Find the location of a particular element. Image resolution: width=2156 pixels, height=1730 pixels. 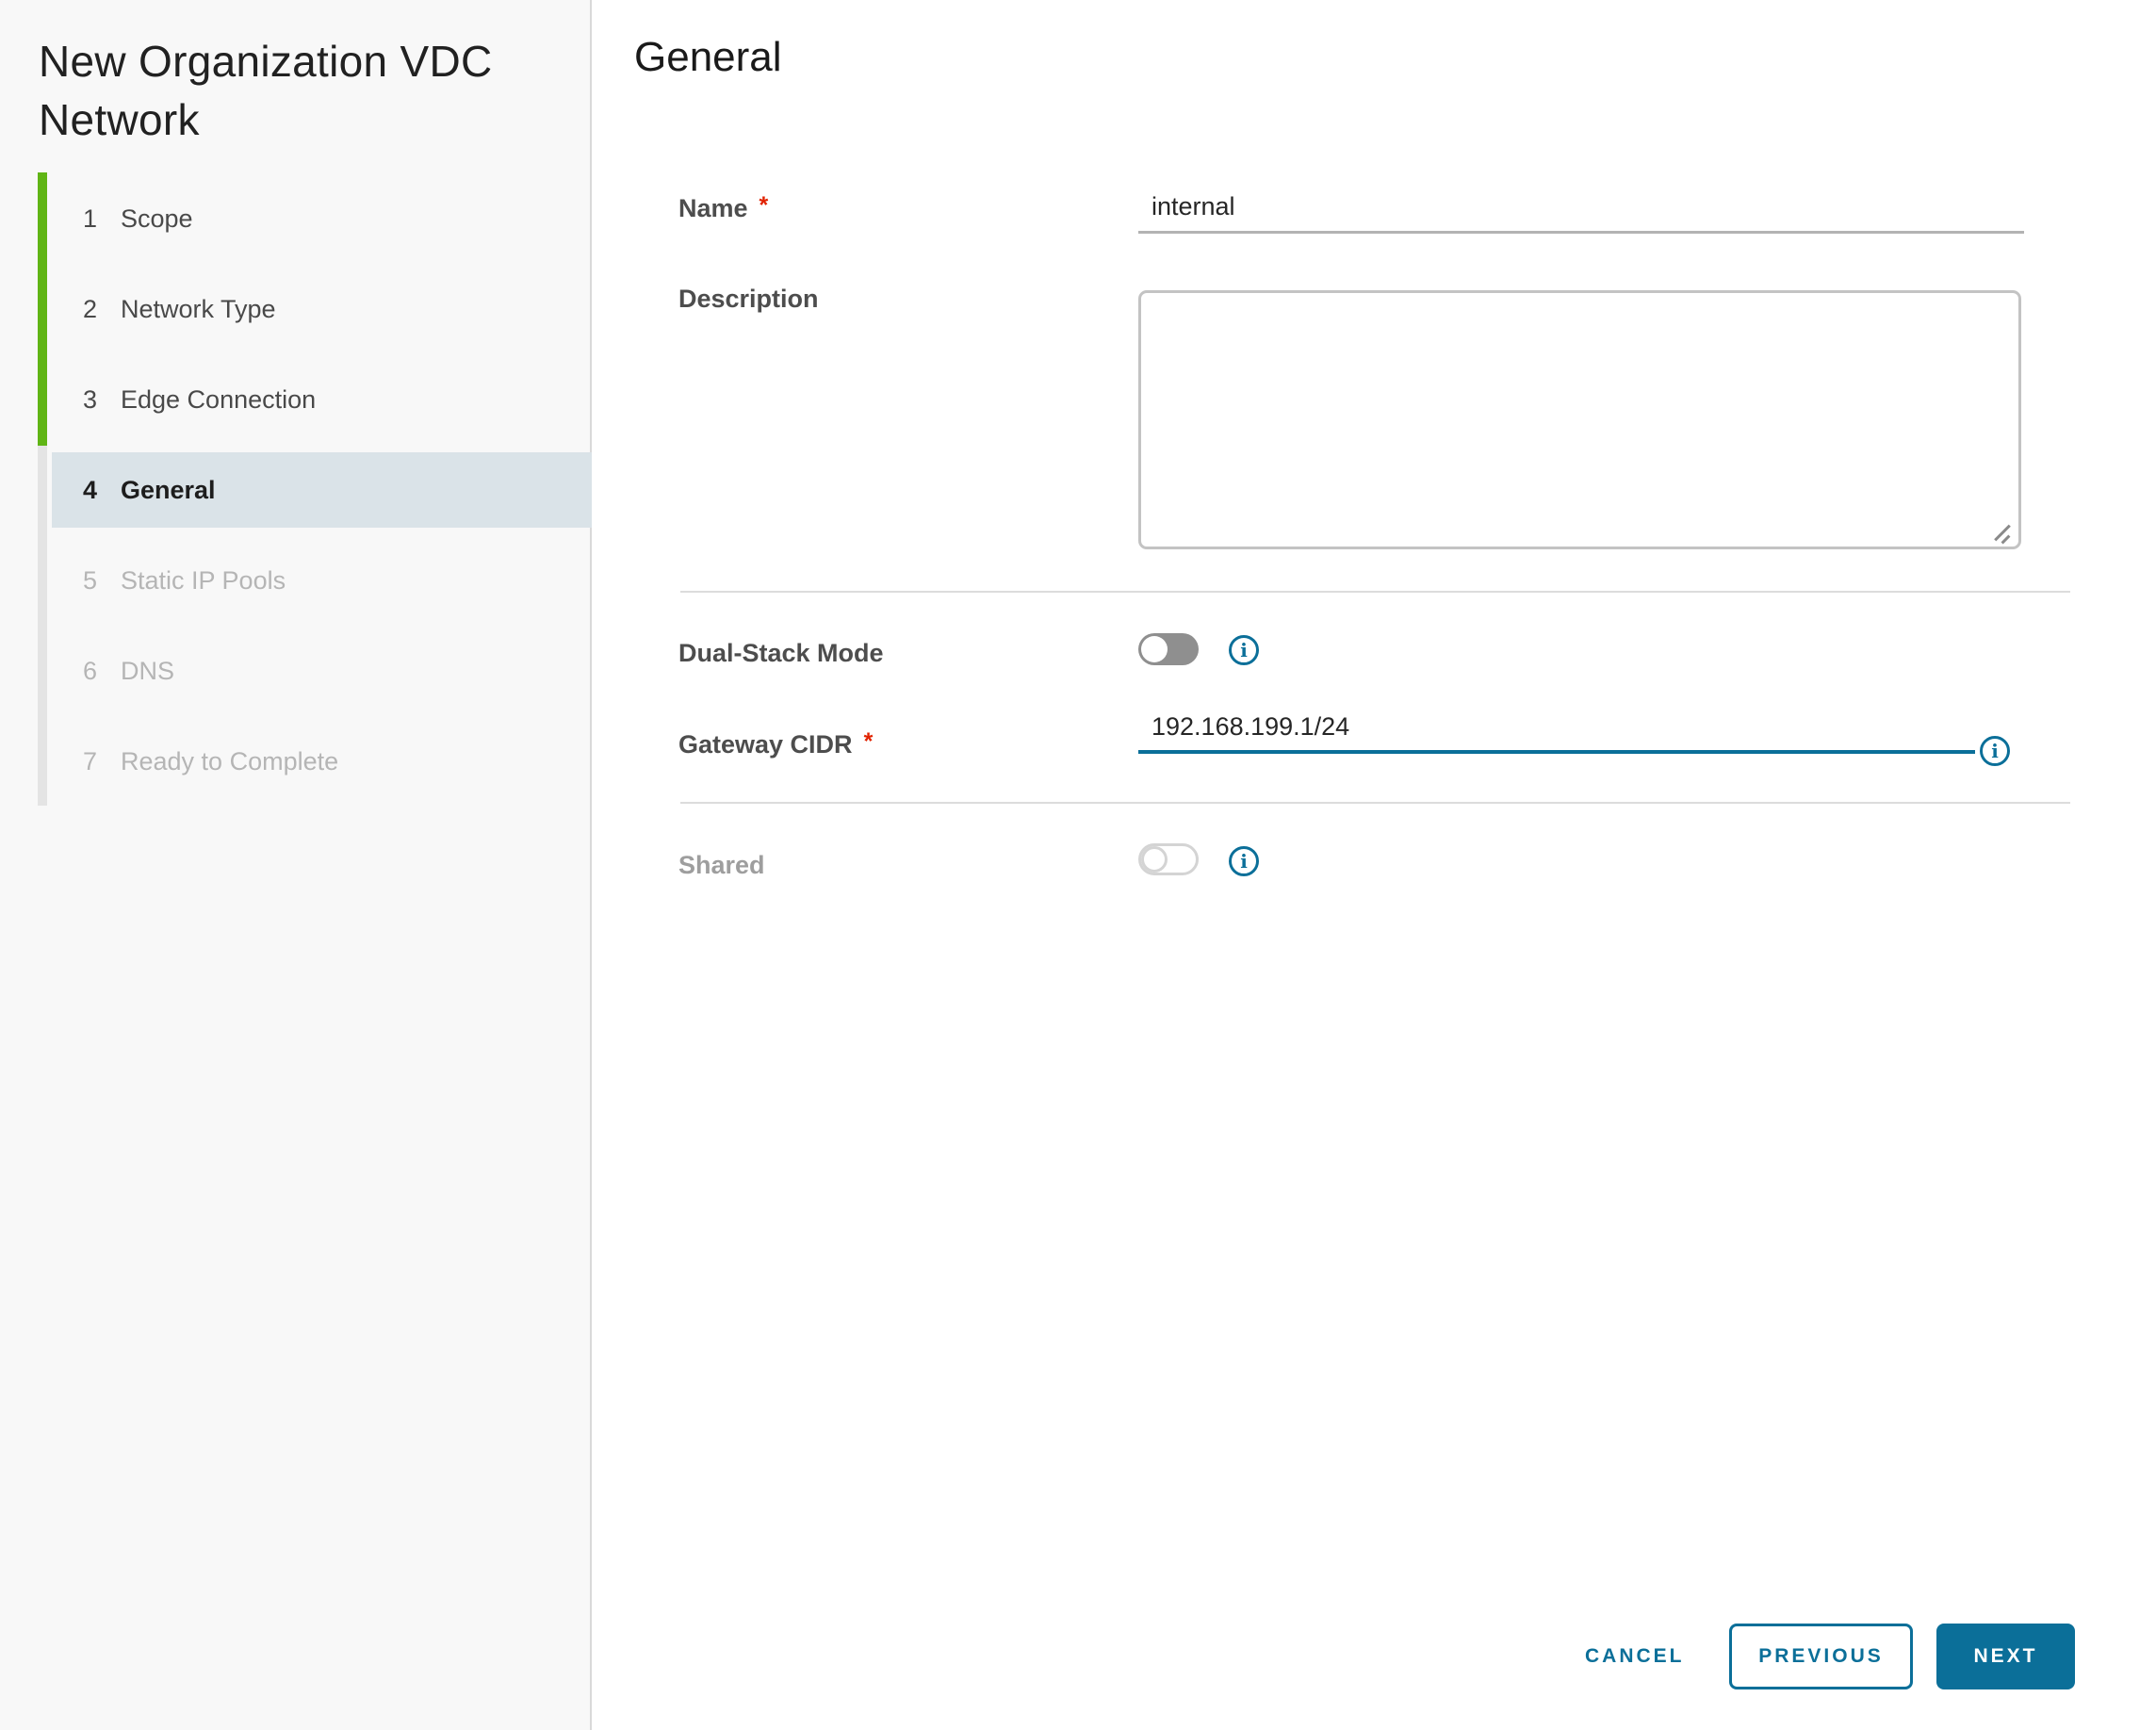

step-number: 7 is located at coordinates (90, 760).